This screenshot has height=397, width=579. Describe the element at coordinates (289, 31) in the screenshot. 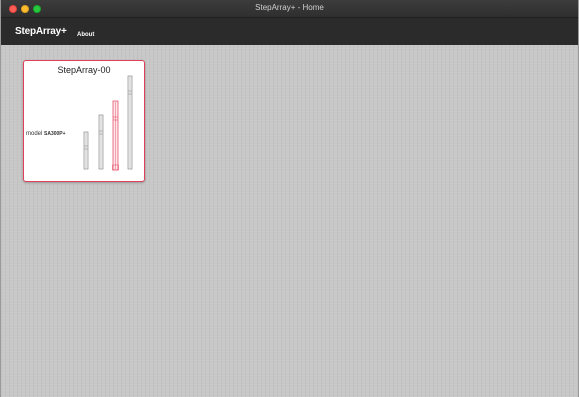

I see `navbar: StepArray+ About` at that location.